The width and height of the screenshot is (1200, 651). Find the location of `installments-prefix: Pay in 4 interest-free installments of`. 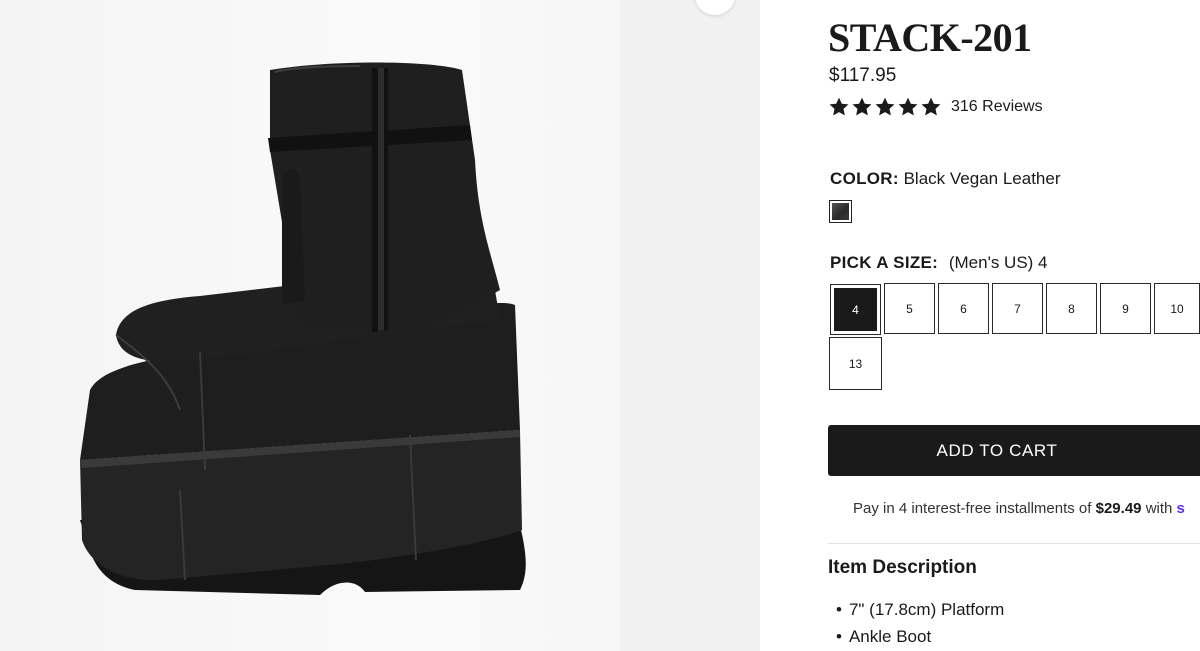

installments-prefix: Pay in 4 interest-free installments of is located at coordinates (972, 508).